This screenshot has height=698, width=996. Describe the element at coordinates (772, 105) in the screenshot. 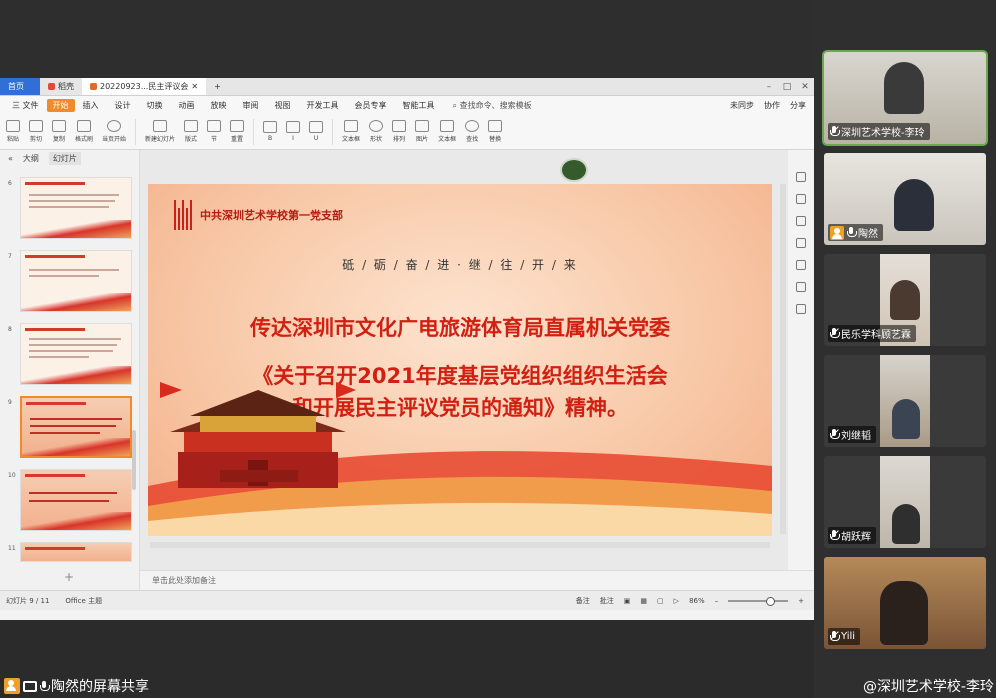

I see `collaborate-button: 协作` at that location.